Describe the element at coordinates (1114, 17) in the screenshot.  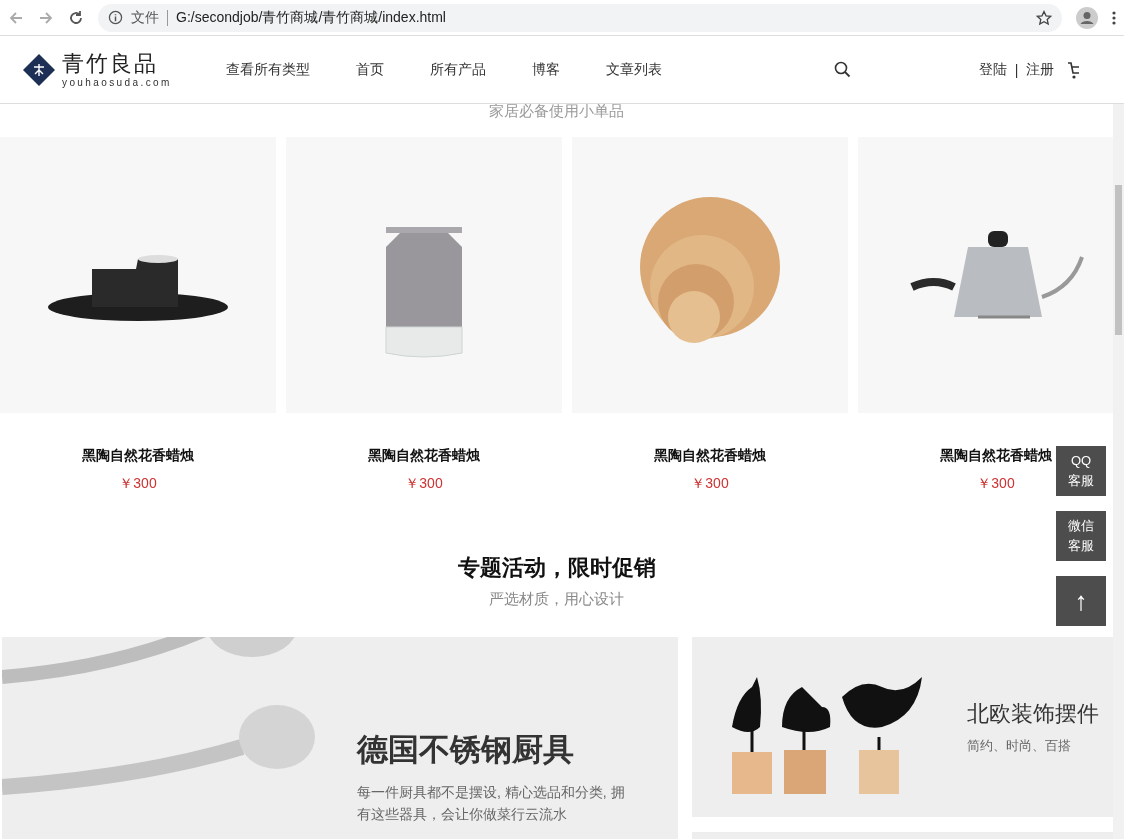
I see `menu-icon` at that location.